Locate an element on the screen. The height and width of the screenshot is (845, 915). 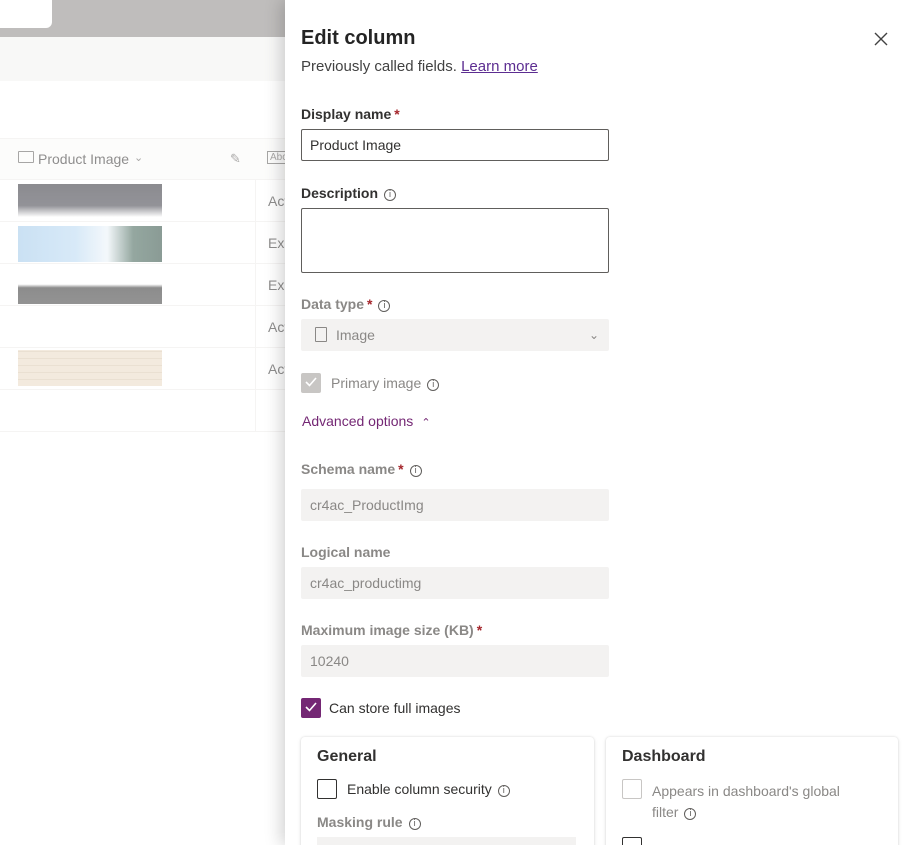
dashboard-title: Dashboard is located at coordinates (664, 756).